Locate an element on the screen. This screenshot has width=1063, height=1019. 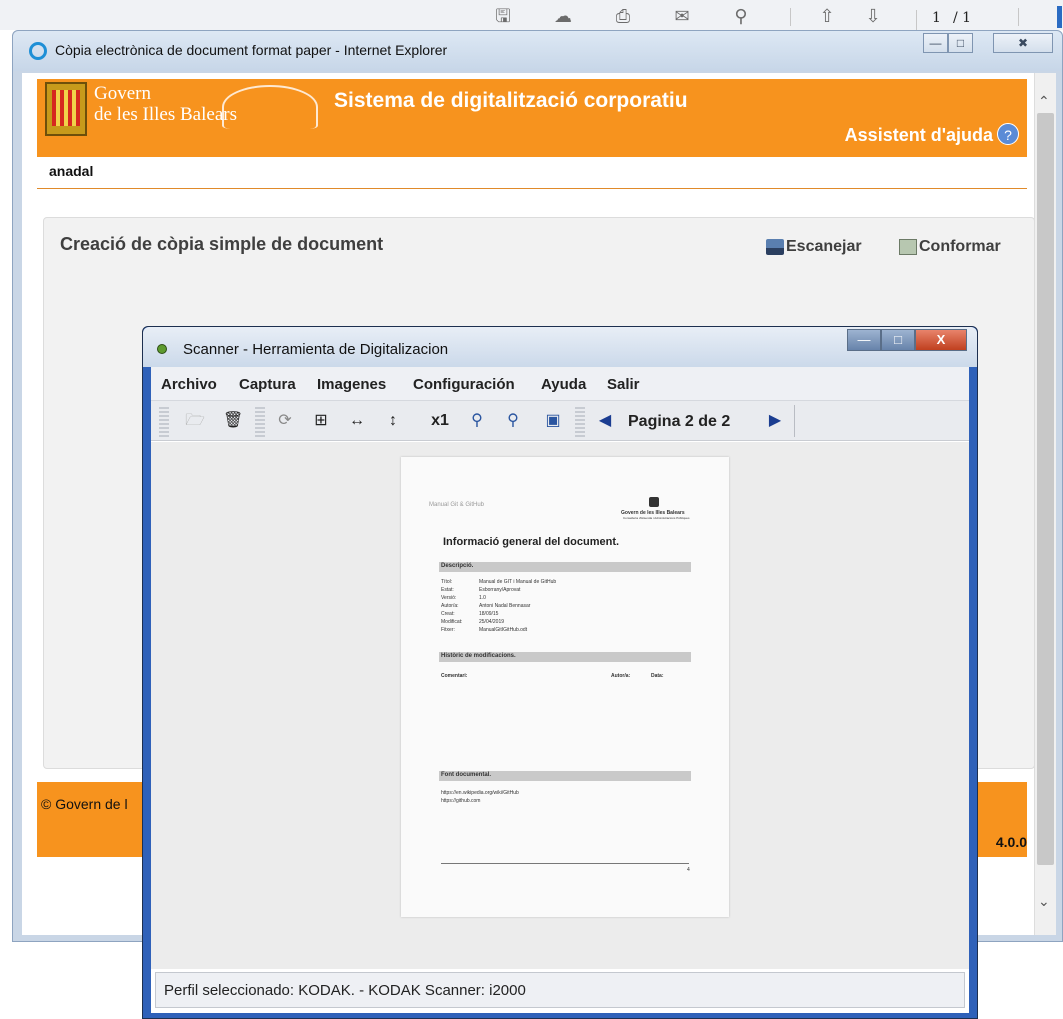
trash-icon: 🗑 is located at coordinates (233, 421).